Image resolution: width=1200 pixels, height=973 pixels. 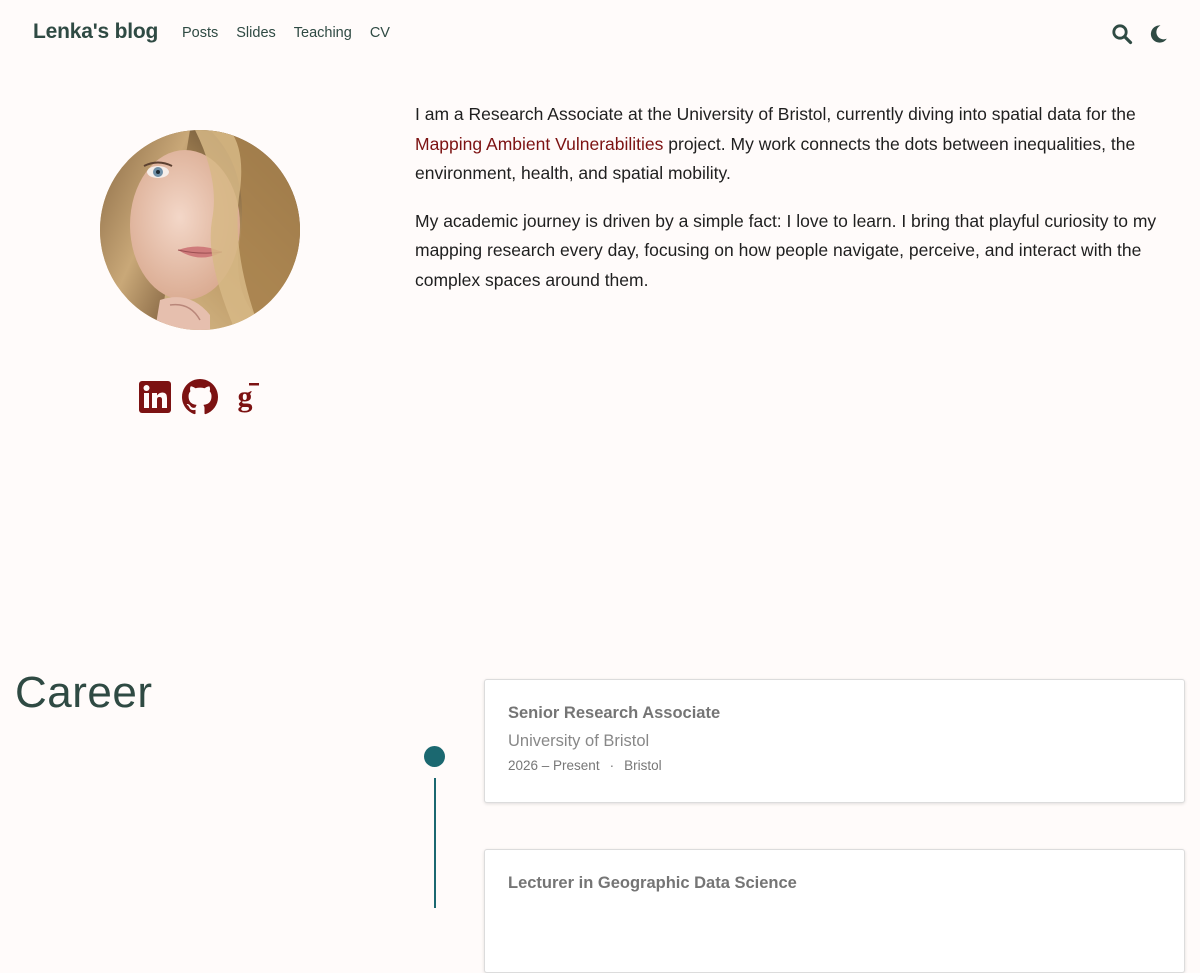 What do you see at coordinates (652, 883) in the screenshot?
I see `job-title: Lecturer in Geographic Data Science` at bounding box center [652, 883].